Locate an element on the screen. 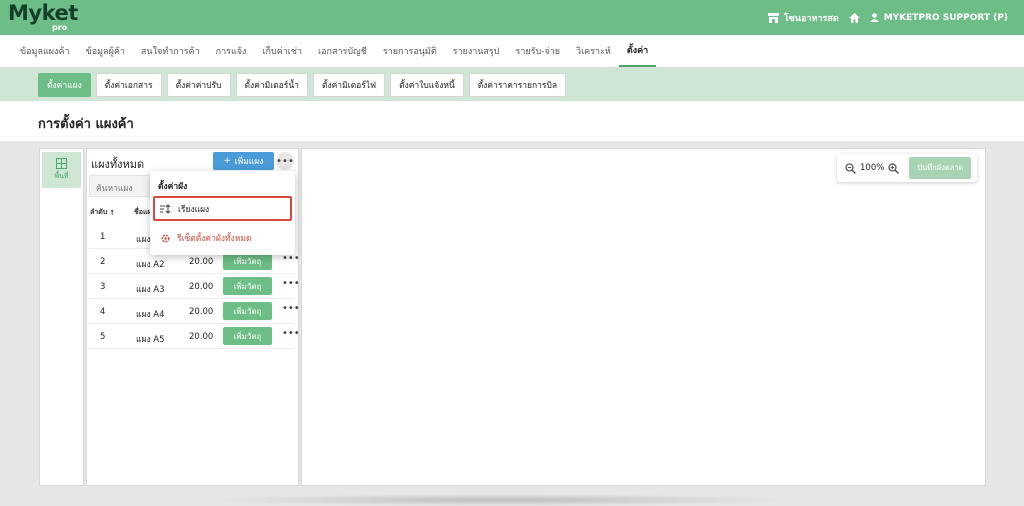 Image resolution: width=1024 pixels, height=506 pixels. more-icon: ••• is located at coordinates (285, 161).